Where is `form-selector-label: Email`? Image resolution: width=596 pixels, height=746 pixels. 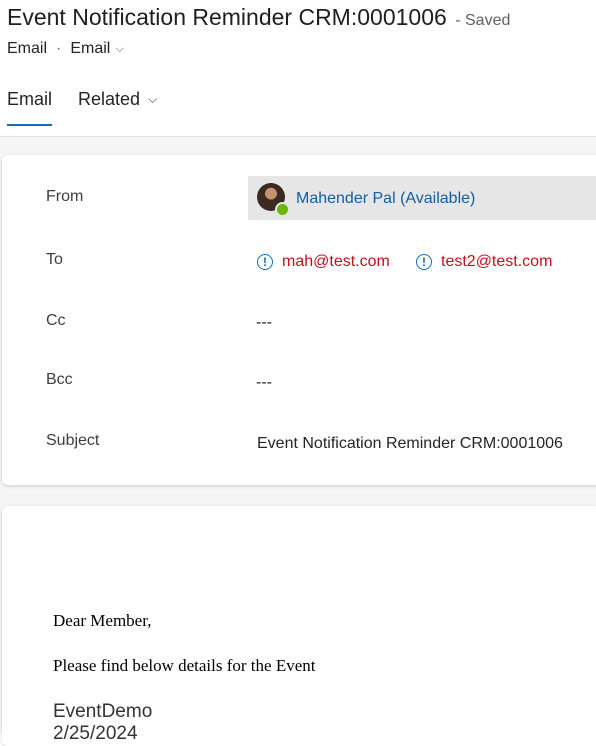
form-selector-label: Email is located at coordinates (90, 48).